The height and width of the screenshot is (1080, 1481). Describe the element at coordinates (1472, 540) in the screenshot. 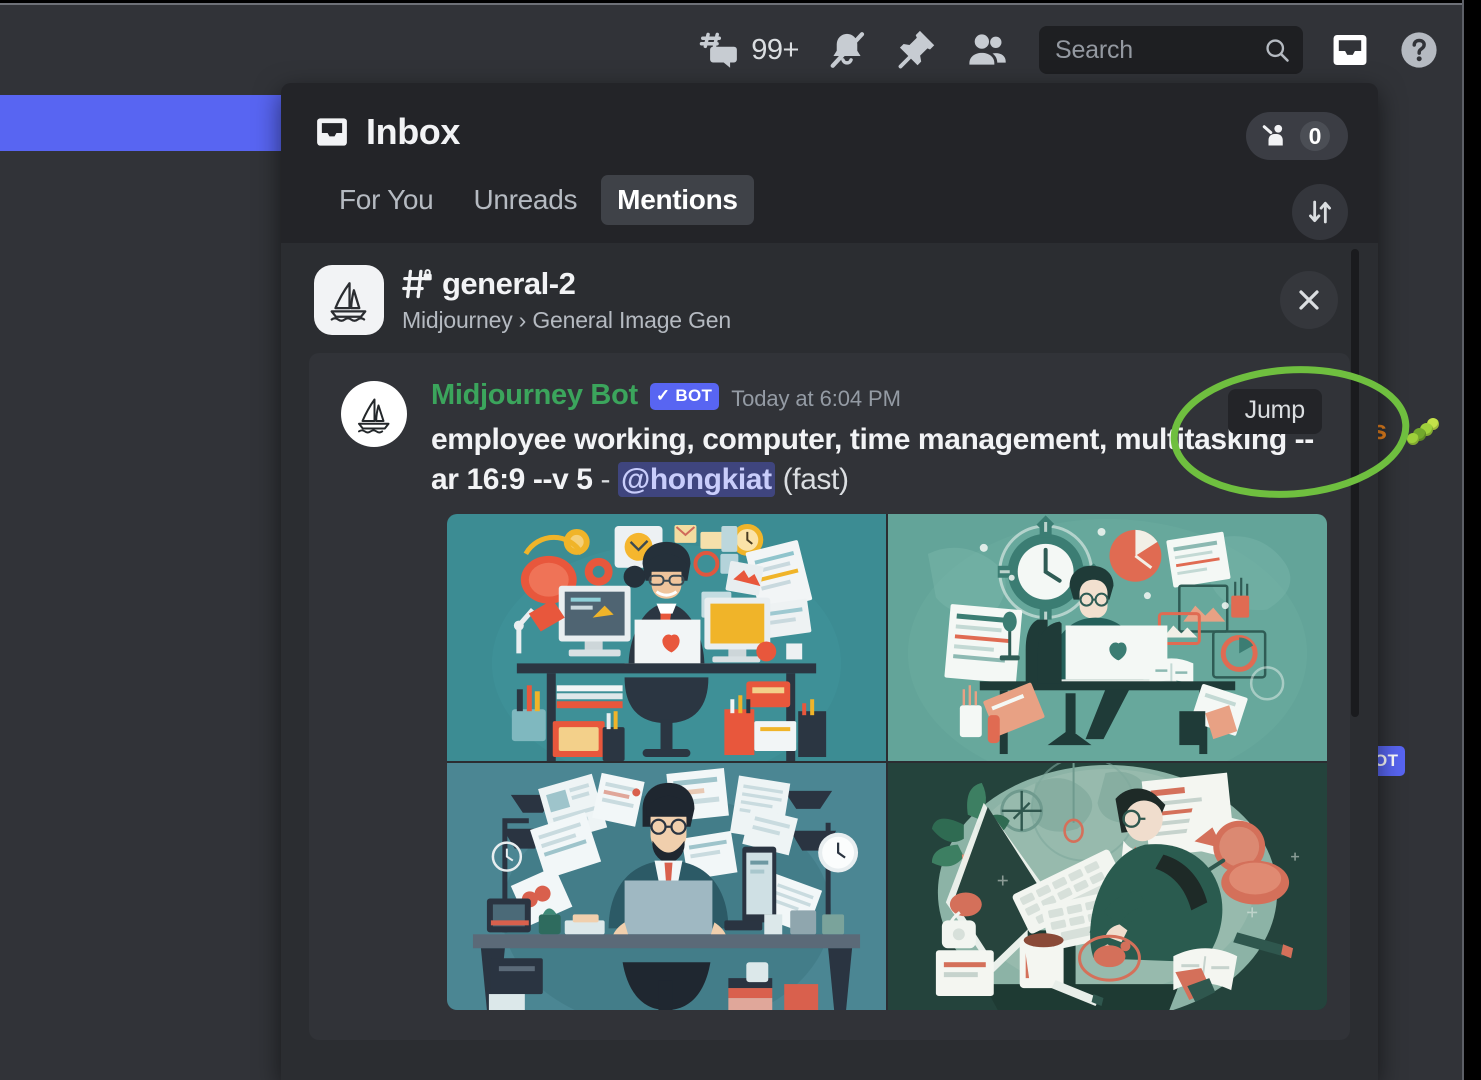

I see `window-frame-right` at that location.